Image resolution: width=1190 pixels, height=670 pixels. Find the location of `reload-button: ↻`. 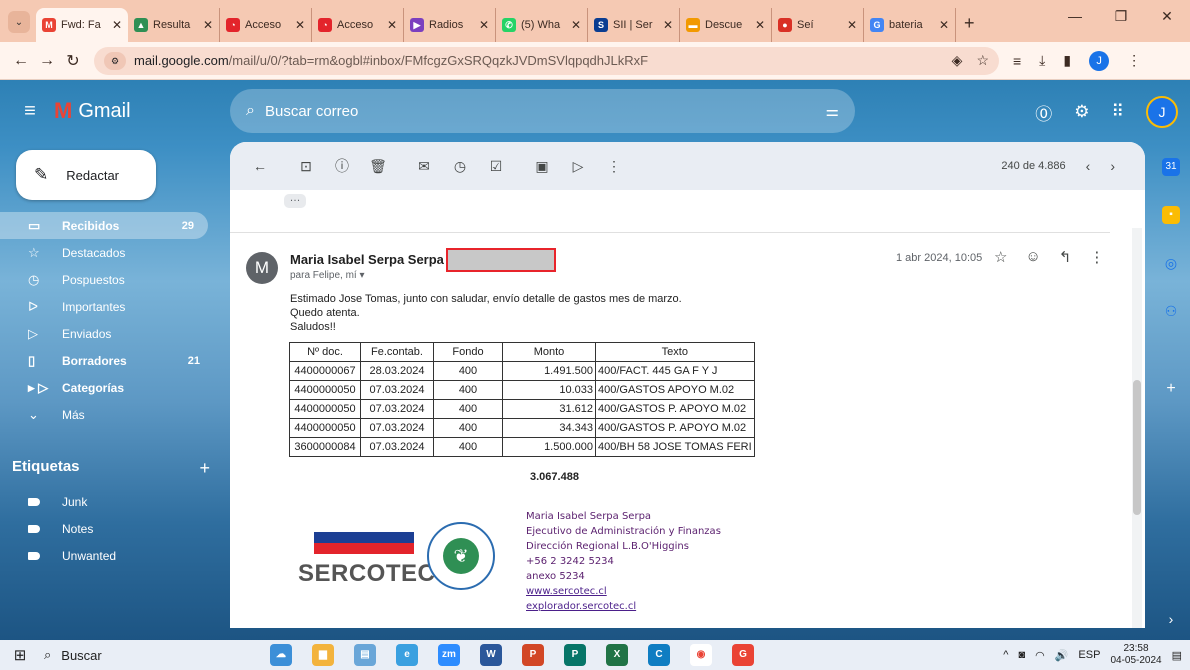

reload-button: ↻ is located at coordinates (73, 61).